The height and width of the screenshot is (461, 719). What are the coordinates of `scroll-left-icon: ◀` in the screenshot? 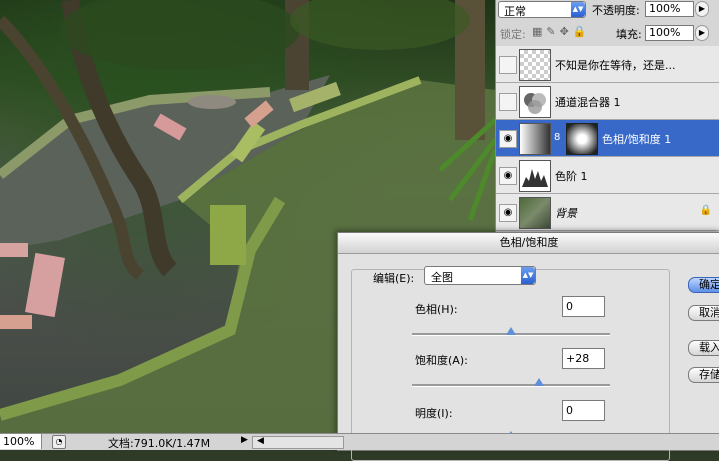 It's located at (260, 441).